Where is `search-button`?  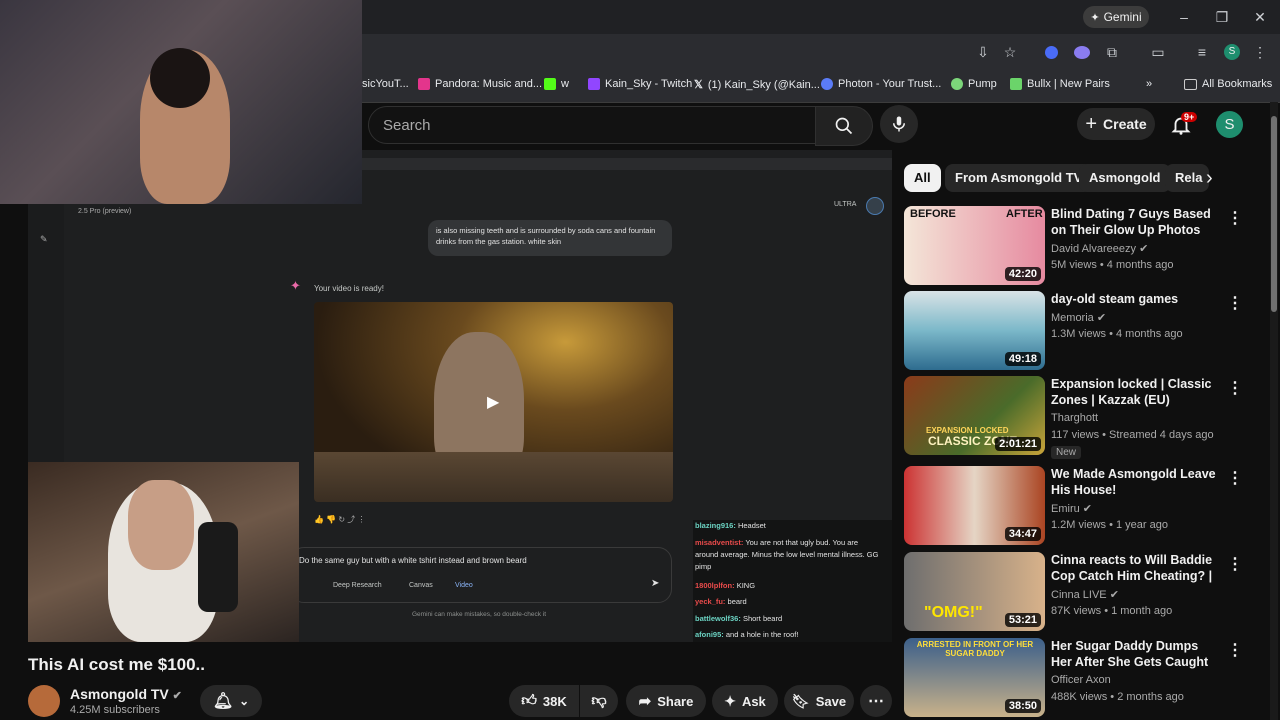 search-button is located at coordinates (844, 126).